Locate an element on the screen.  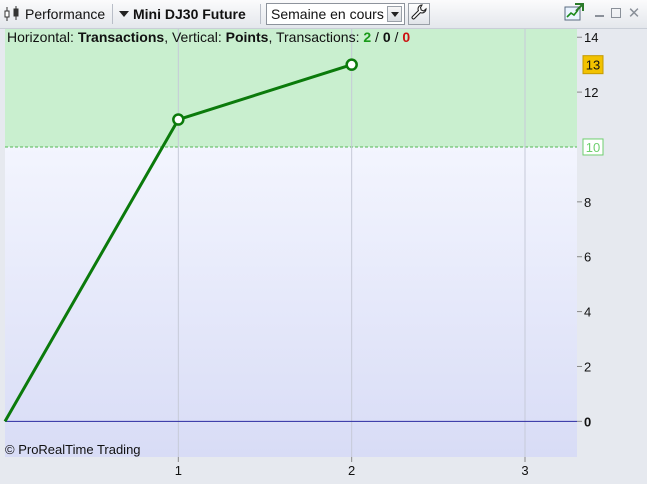
horizontal-label: Horizontal: is located at coordinates (42, 37).